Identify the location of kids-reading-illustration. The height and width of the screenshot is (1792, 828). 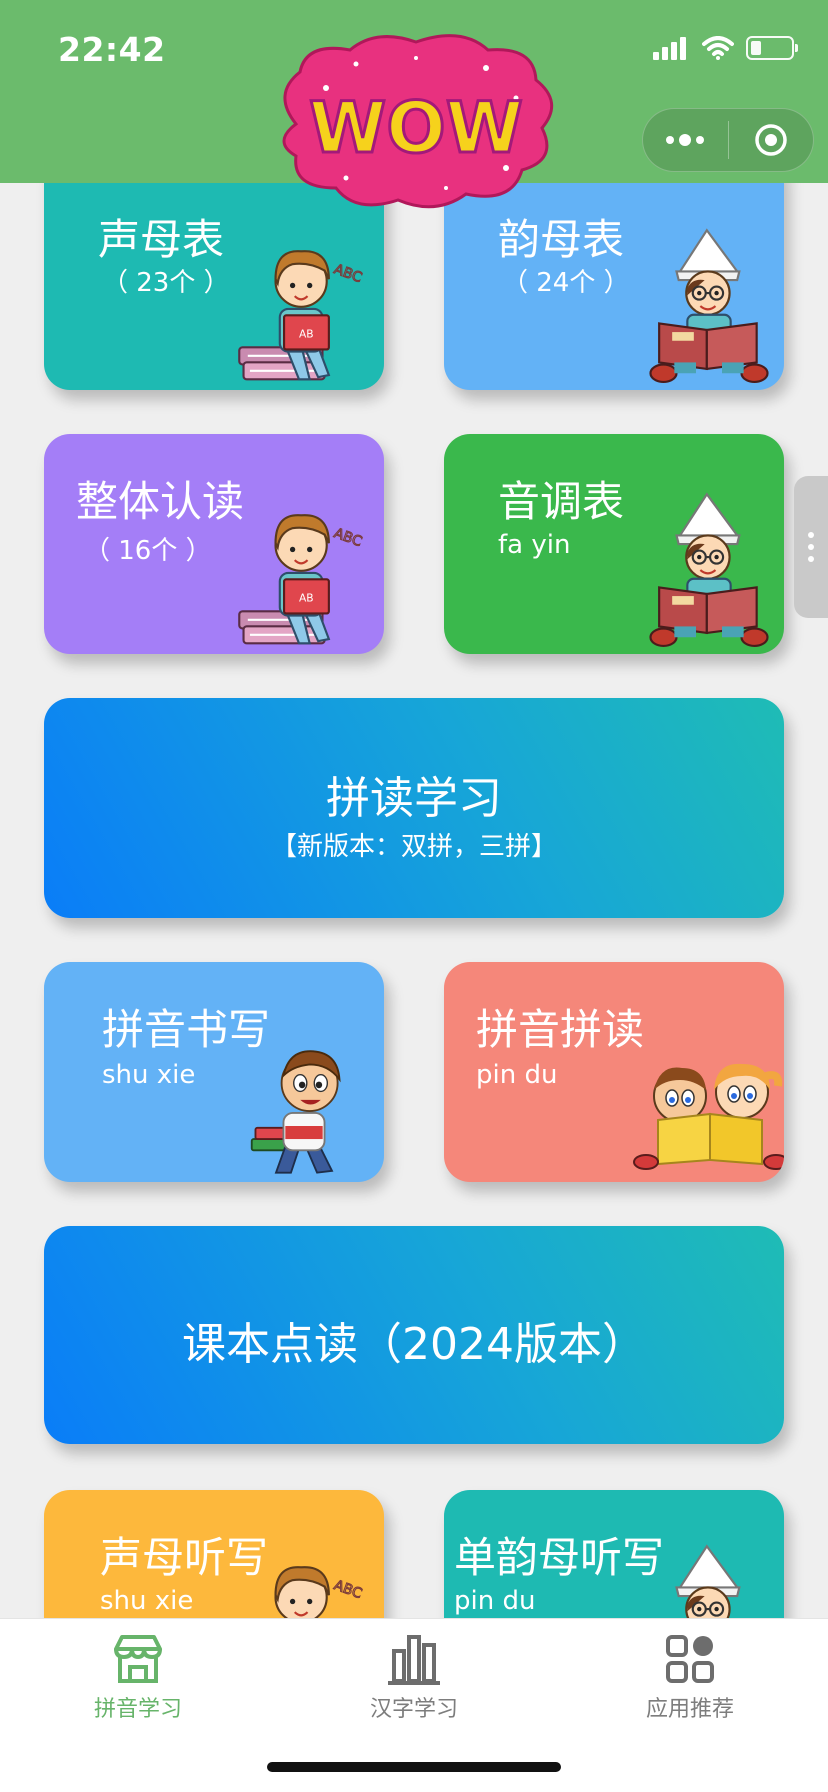
(707, 1116).